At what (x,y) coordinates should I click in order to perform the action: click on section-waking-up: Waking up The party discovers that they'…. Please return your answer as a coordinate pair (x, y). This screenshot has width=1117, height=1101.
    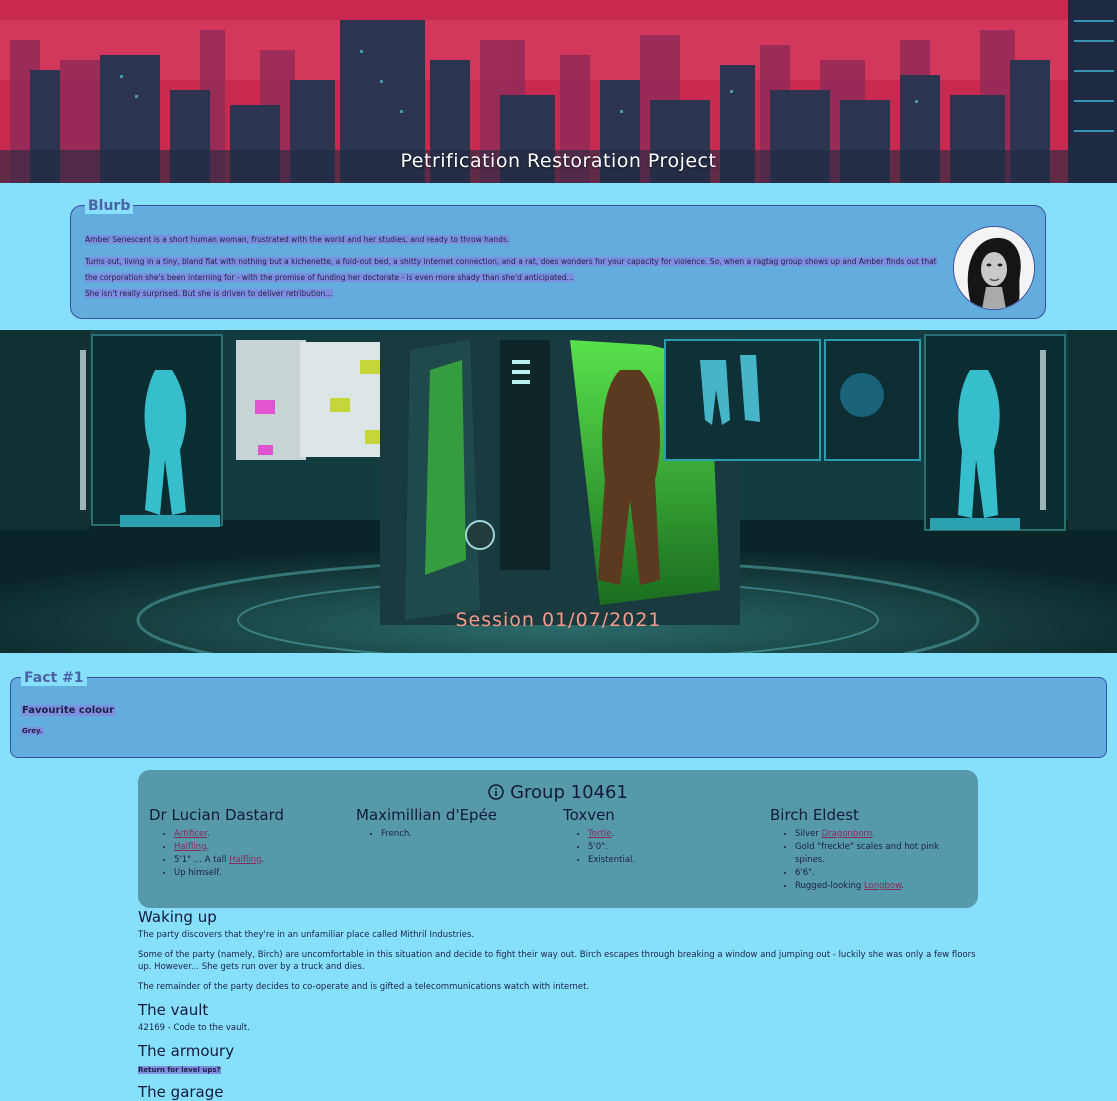
    Looking at the image, I should click on (558, 950).